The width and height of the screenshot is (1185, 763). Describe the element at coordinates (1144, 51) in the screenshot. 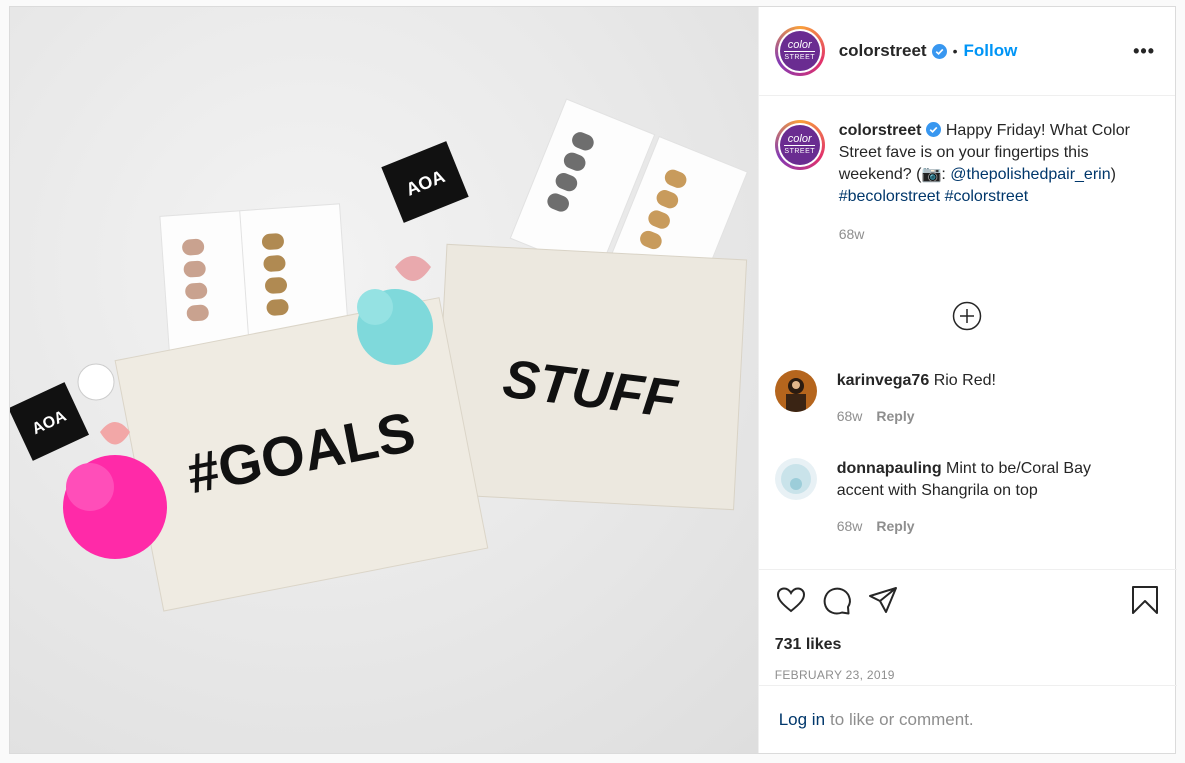

I see `more-options-icon: •••` at that location.